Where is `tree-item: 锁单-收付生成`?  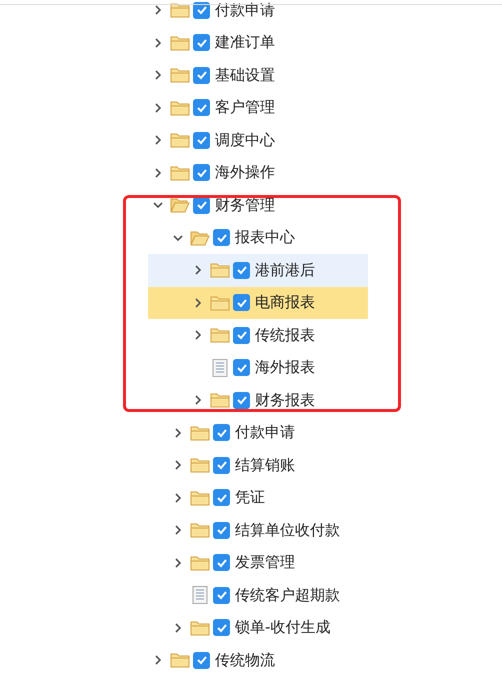
tree-item: 锁单-收付生成 is located at coordinates (238, 628).